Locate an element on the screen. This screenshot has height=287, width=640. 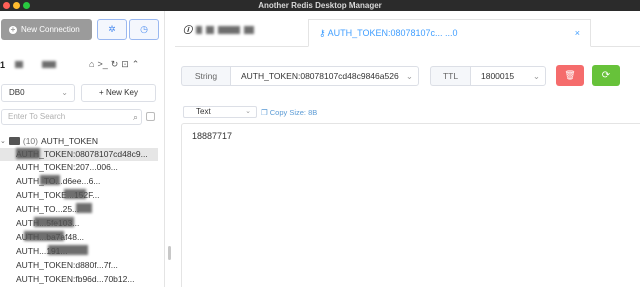
info-icon: ⓘ is located at coordinates (188, 30).